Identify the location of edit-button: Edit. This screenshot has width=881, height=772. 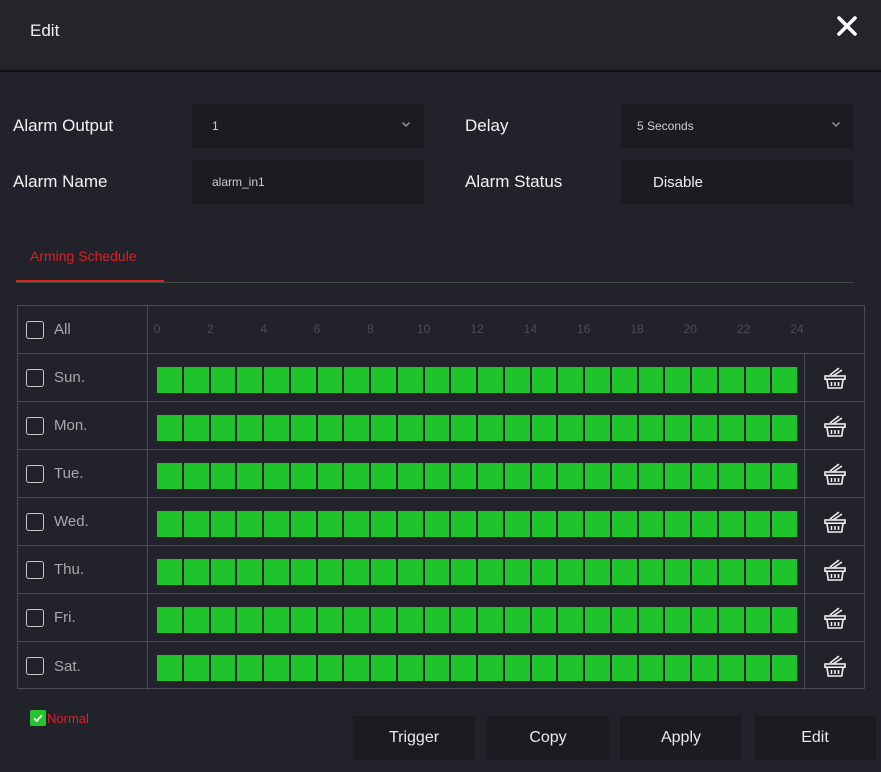
(815, 738).